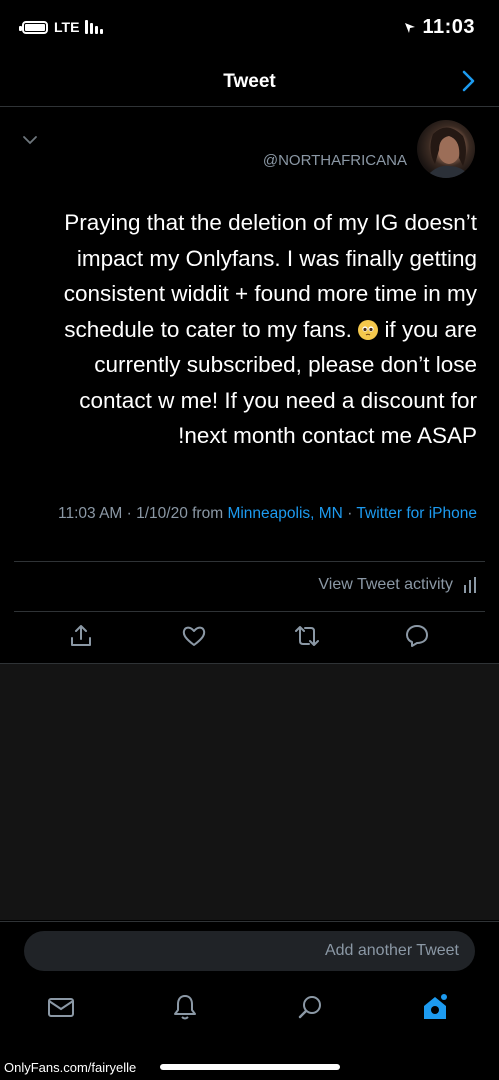 This screenshot has width=499, height=1080. I want to click on bottom-nav, so click(249, 1010).